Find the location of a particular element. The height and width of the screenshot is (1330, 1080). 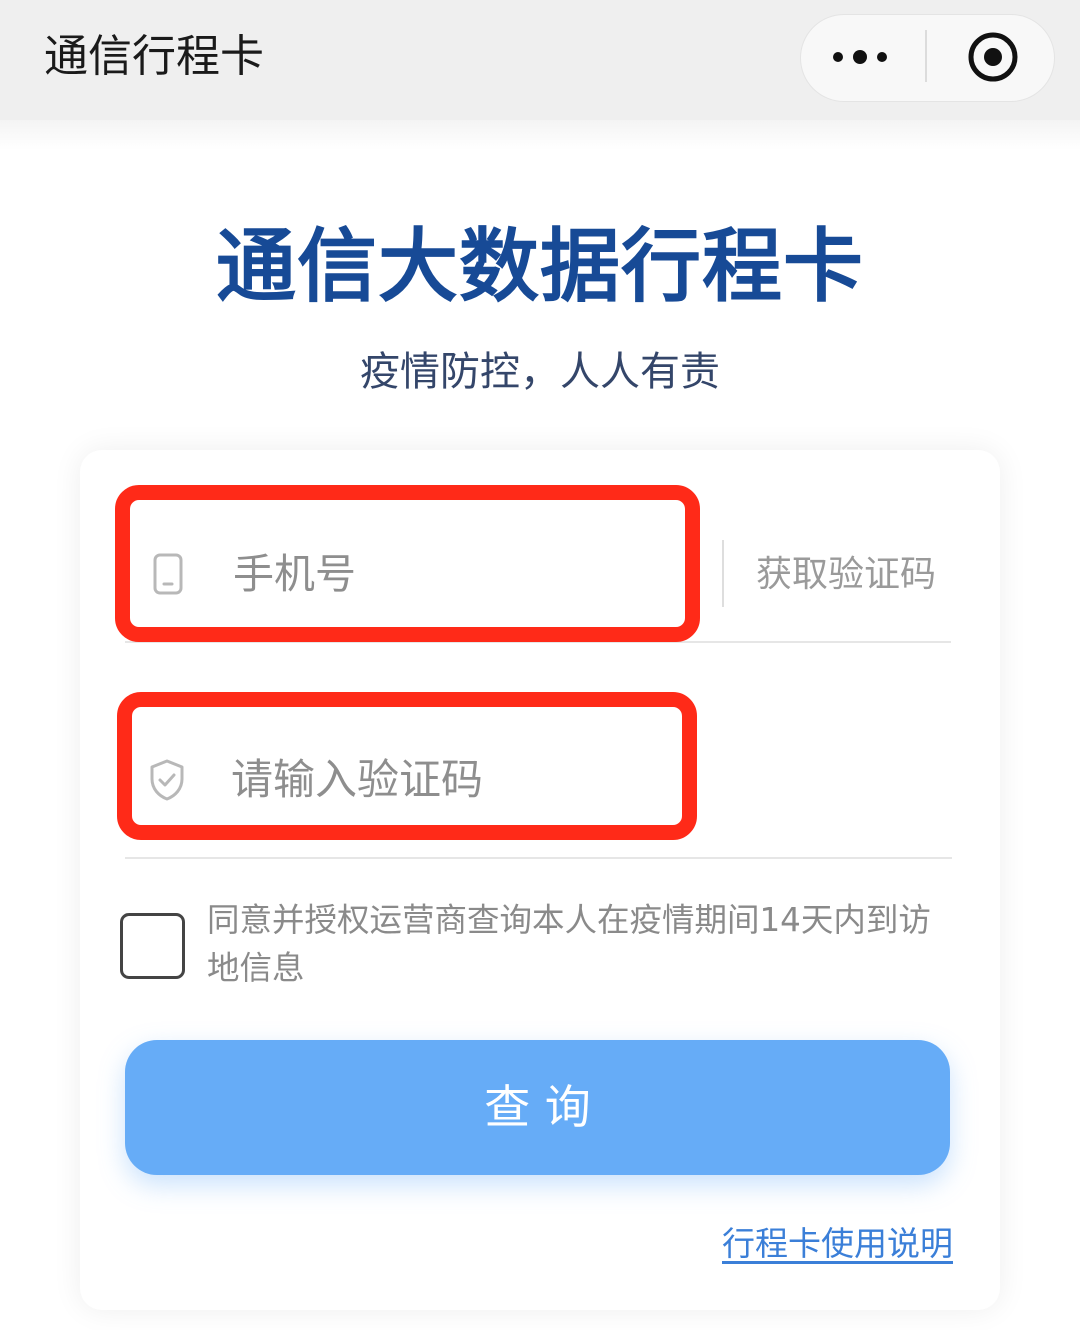

page-title: 通信大数据行程卡 is located at coordinates (540, 266).